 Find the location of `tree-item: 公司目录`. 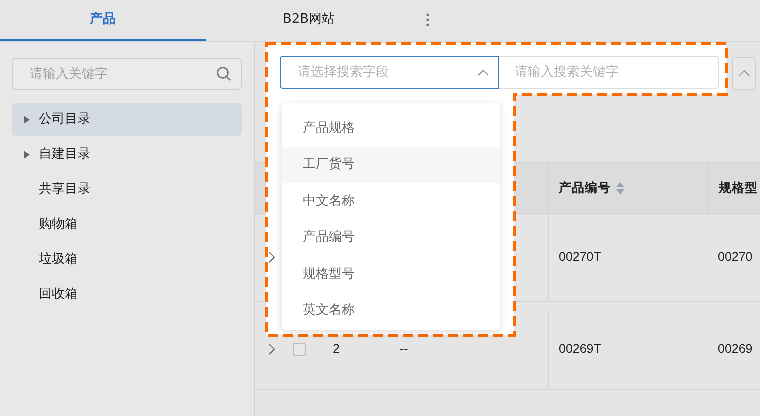

tree-item: 公司目录 is located at coordinates (127, 119).